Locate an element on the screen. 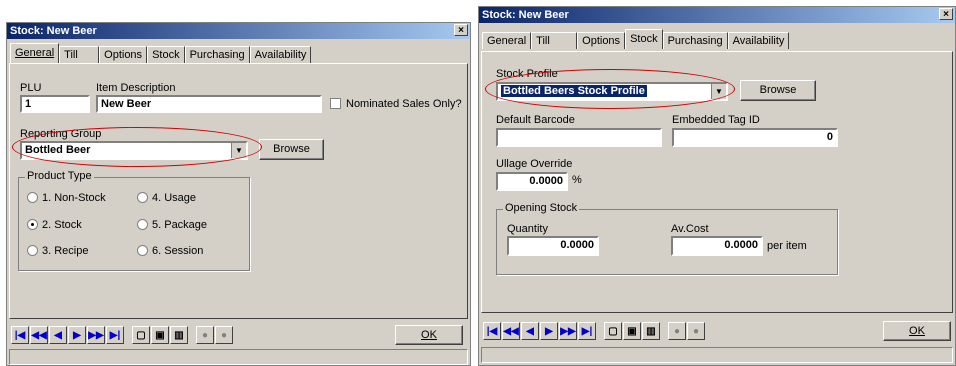 This screenshot has width=956, height=366. radio-session: 6. Session is located at coordinates (170, 251).